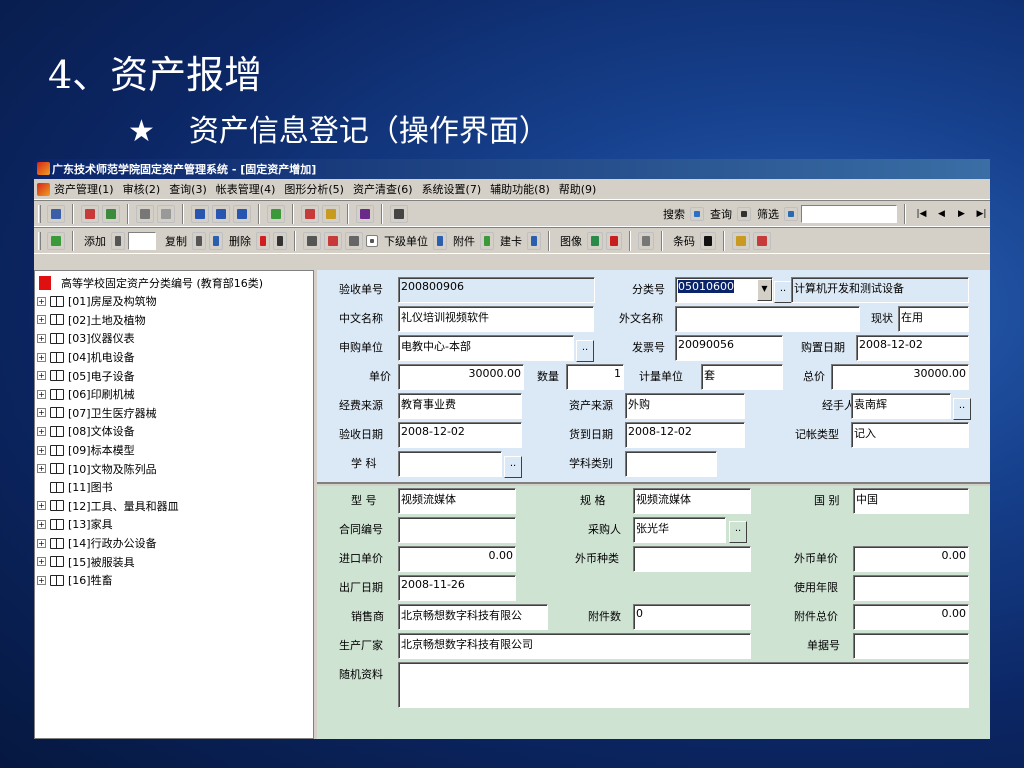 The image size is (1024, 768). What do you see at coordinates (174, 320) in the screenshot?
I see `tree-item: + [02]土地及植物` at bounding box center [174, 320].